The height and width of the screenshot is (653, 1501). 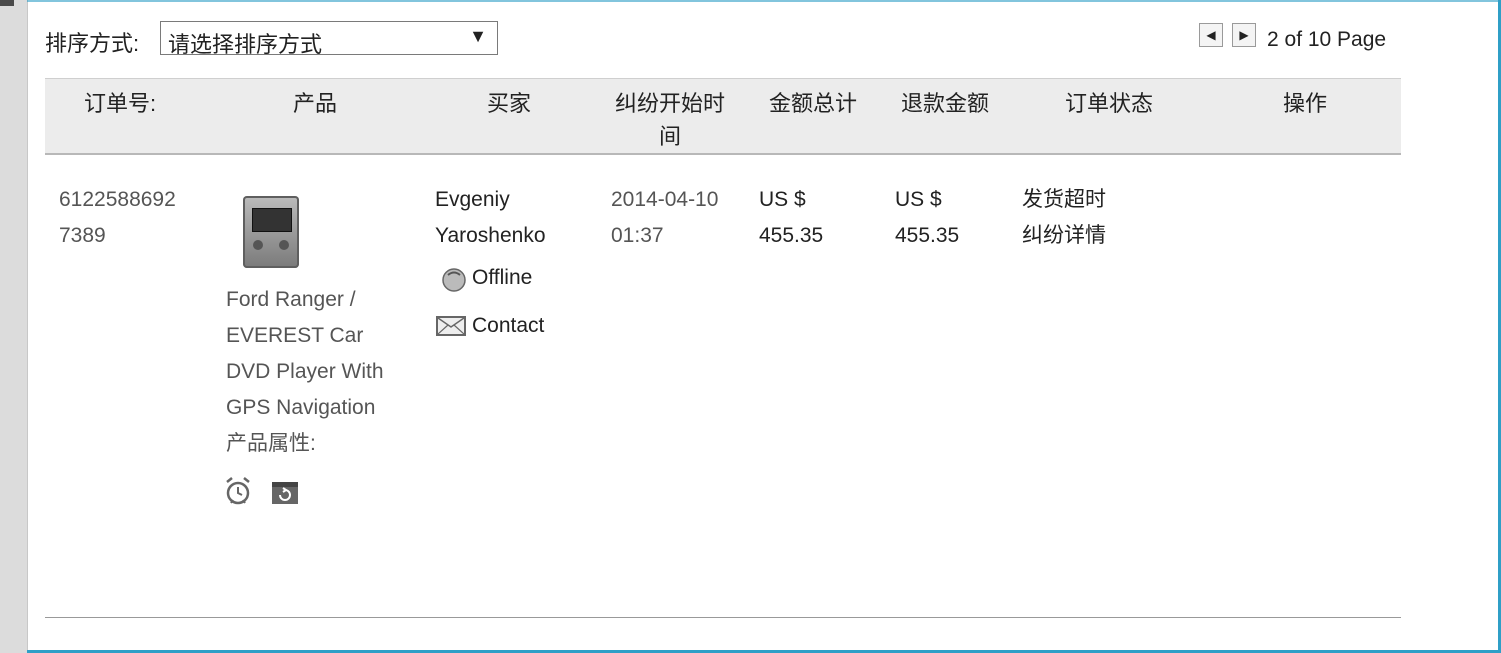 What do you see at coordinates (764, 1) in the screenshot?
I see `window-top-edge` at bounding box center [764, 1].